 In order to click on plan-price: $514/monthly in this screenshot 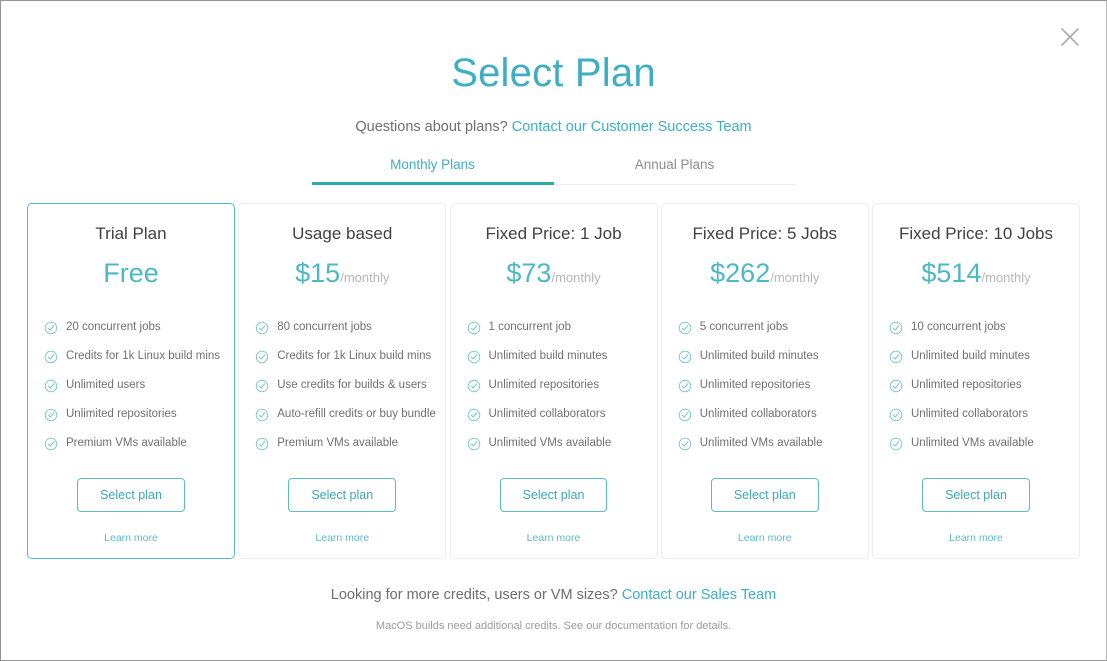, I will do `click(975, 265)`.